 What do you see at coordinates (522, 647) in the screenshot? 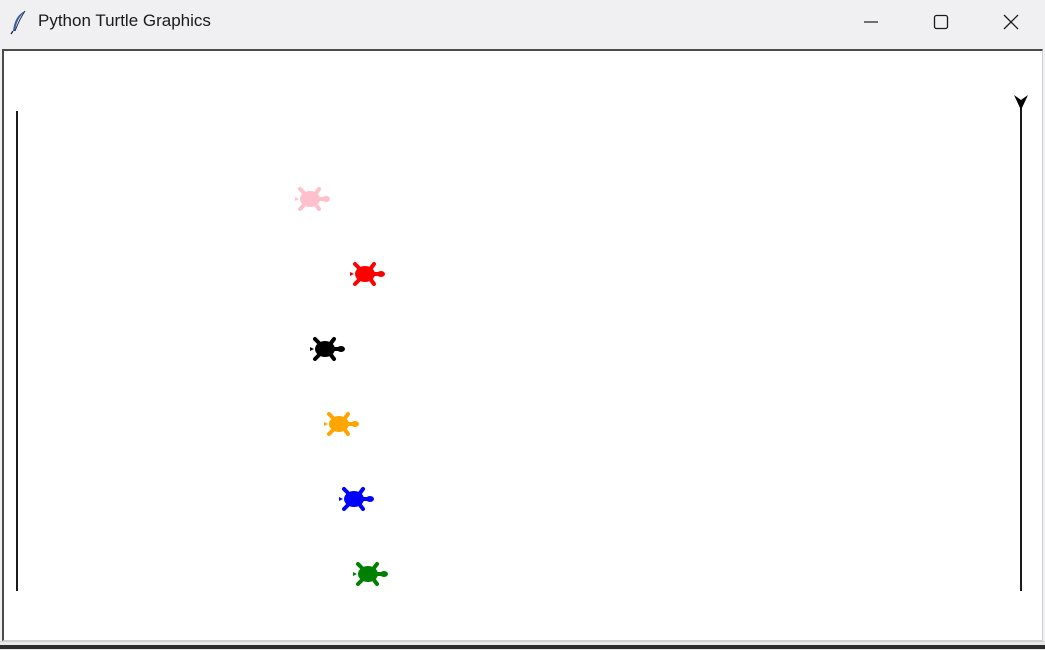
I see `taskbar-edge` at bounding box center [522, 647].